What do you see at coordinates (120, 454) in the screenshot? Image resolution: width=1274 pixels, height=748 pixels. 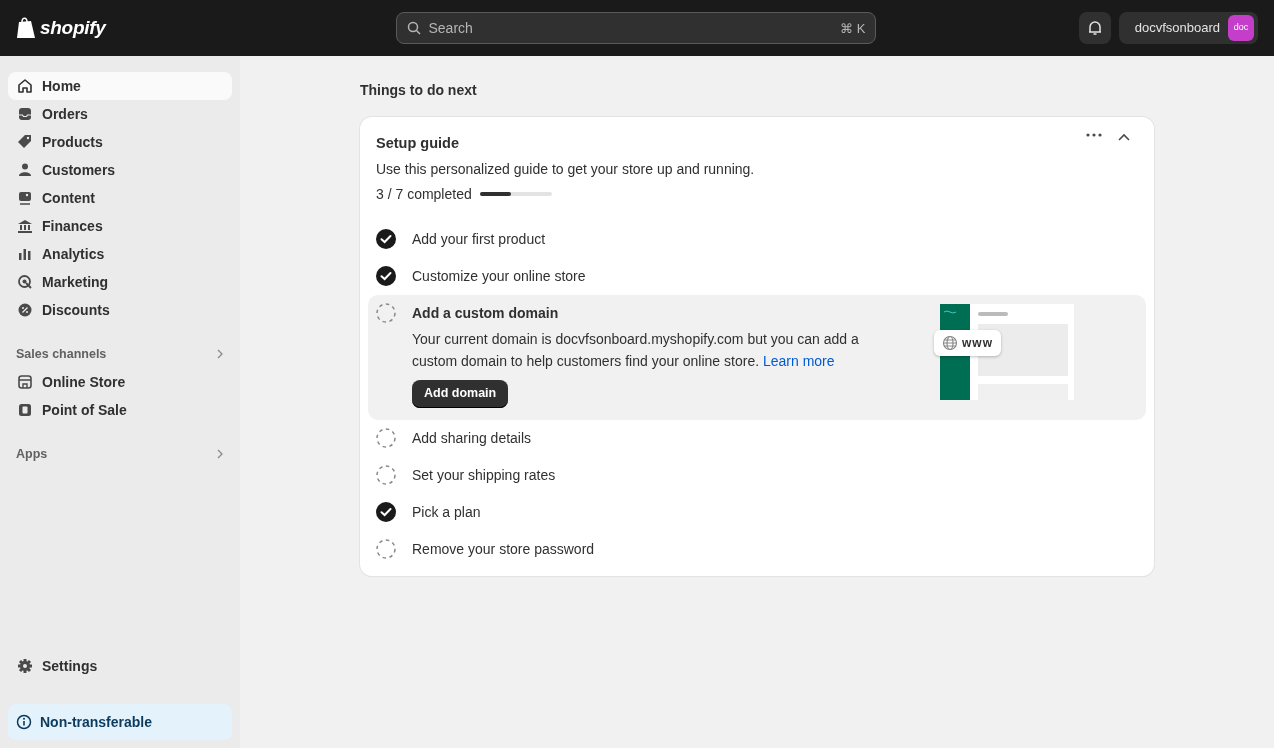 I see `section-header: Apps` at bounding box center [120, 454].